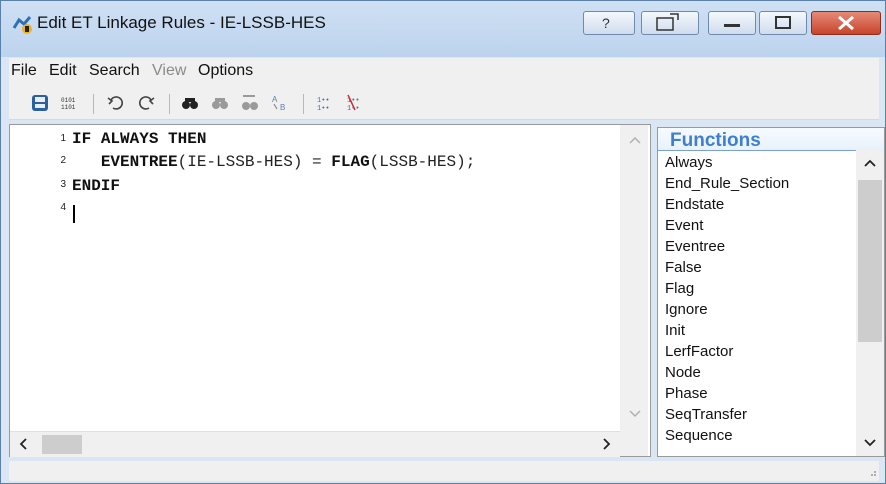  I want to click on line-number: 2, so click(63, 160).